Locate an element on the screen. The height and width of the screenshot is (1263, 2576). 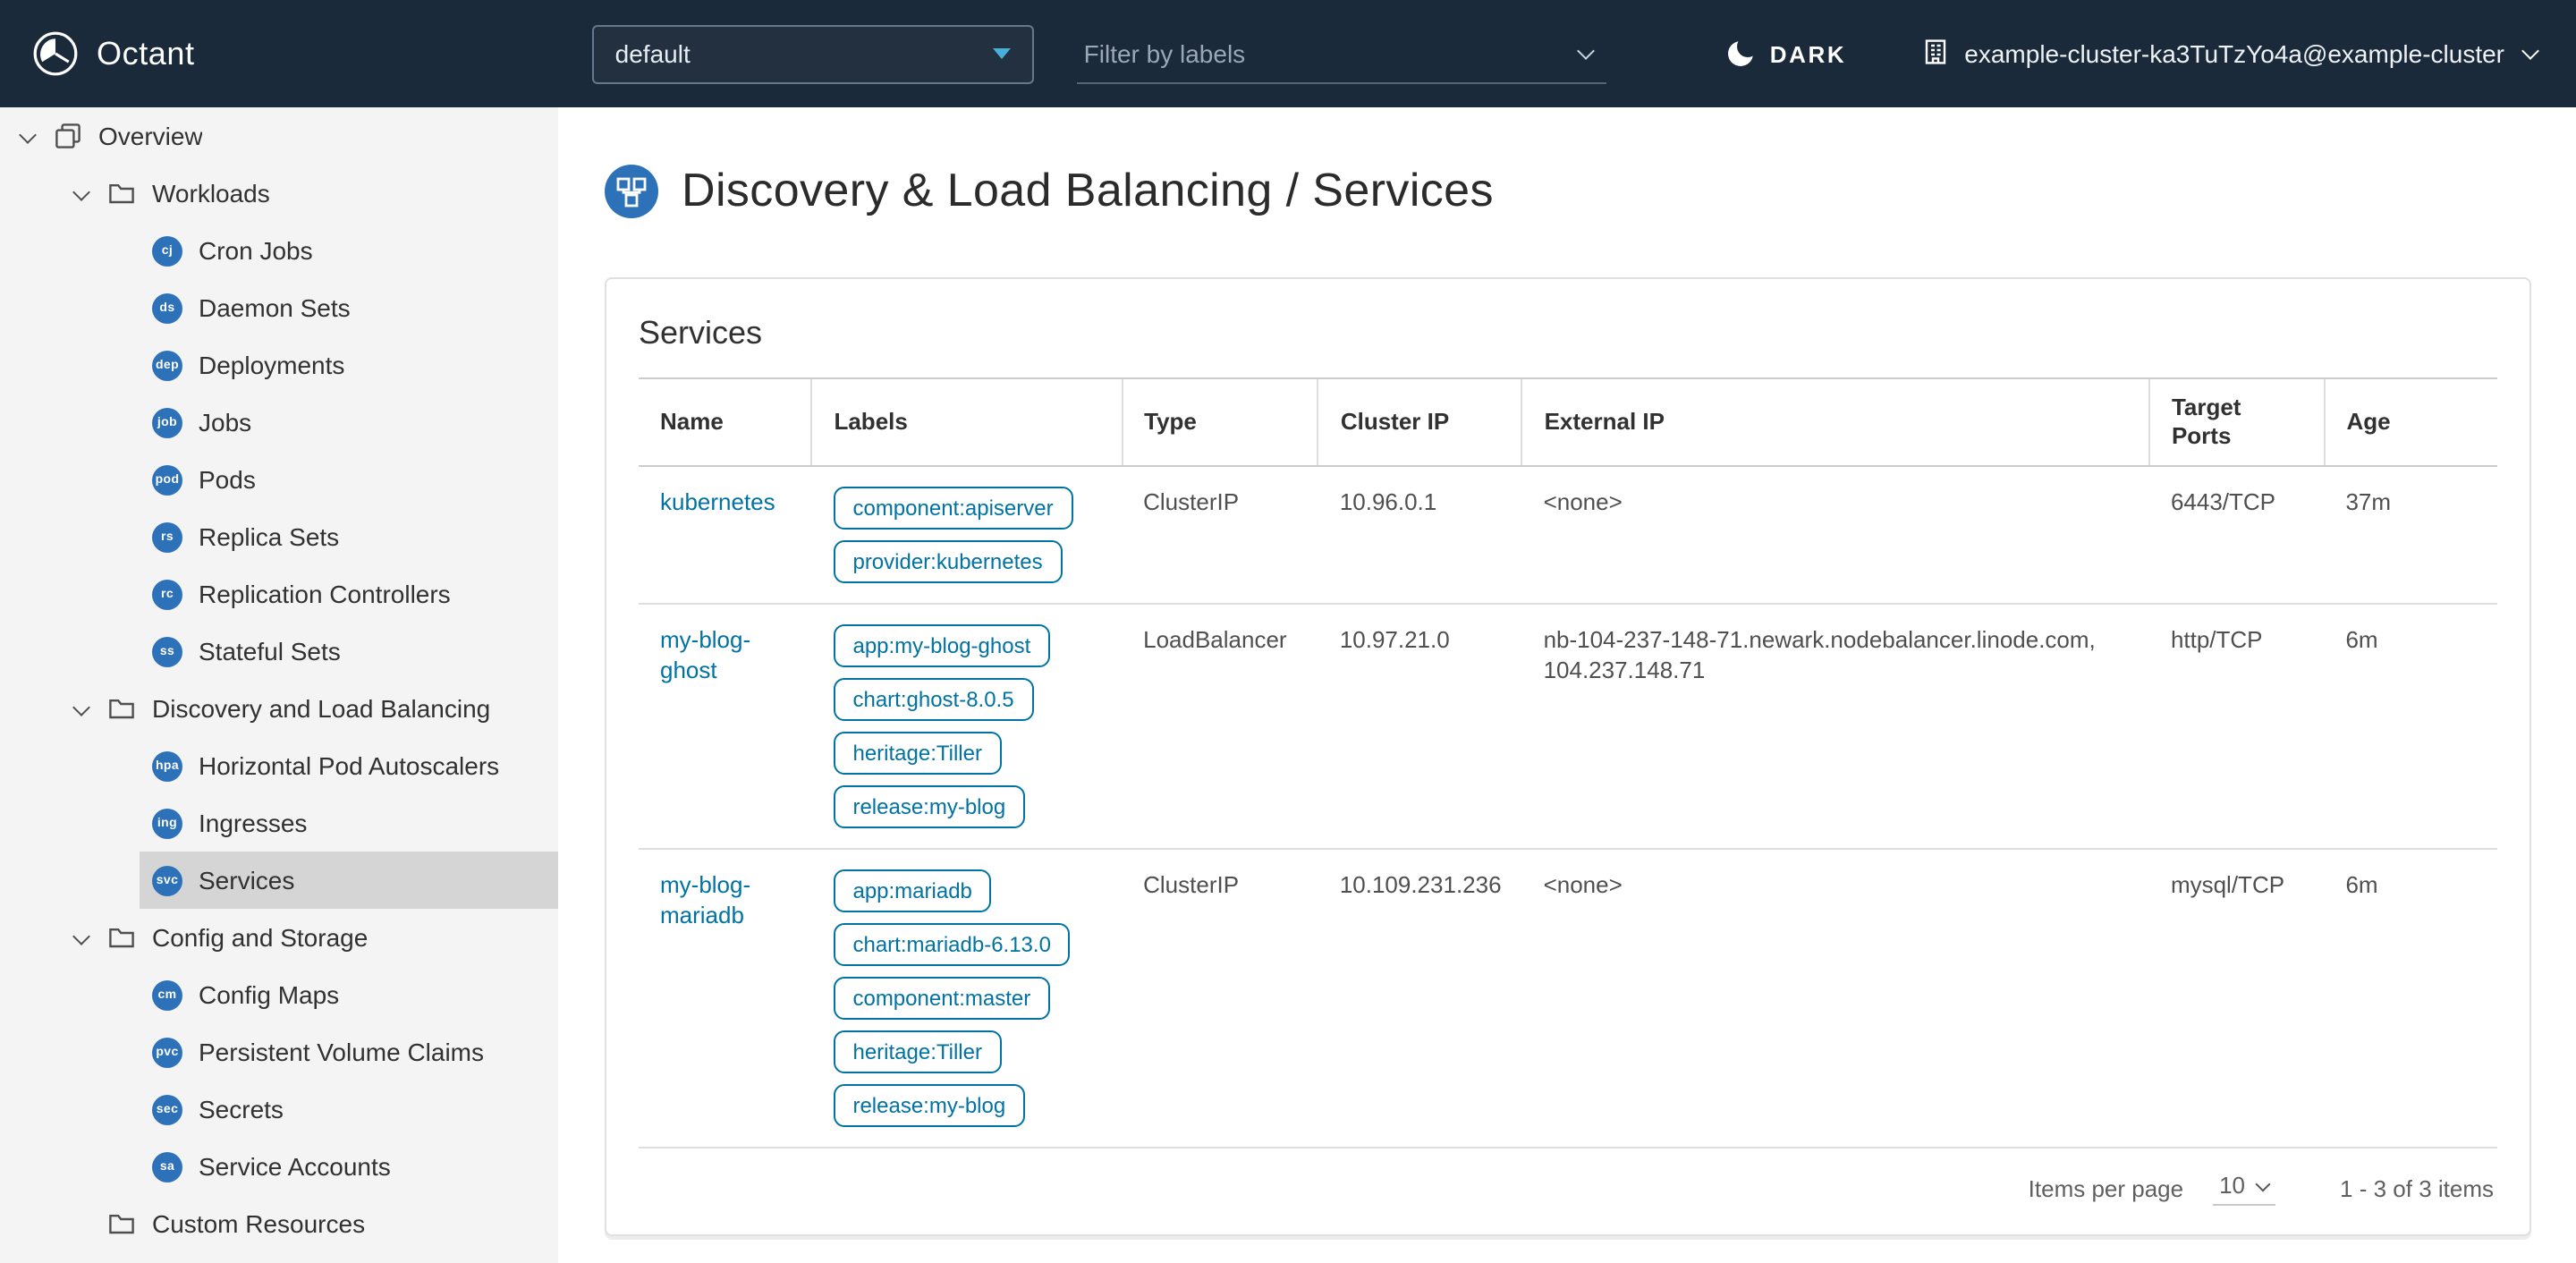
sidebar-item-label: Stateful Sets is located at coordinates (270, 651).